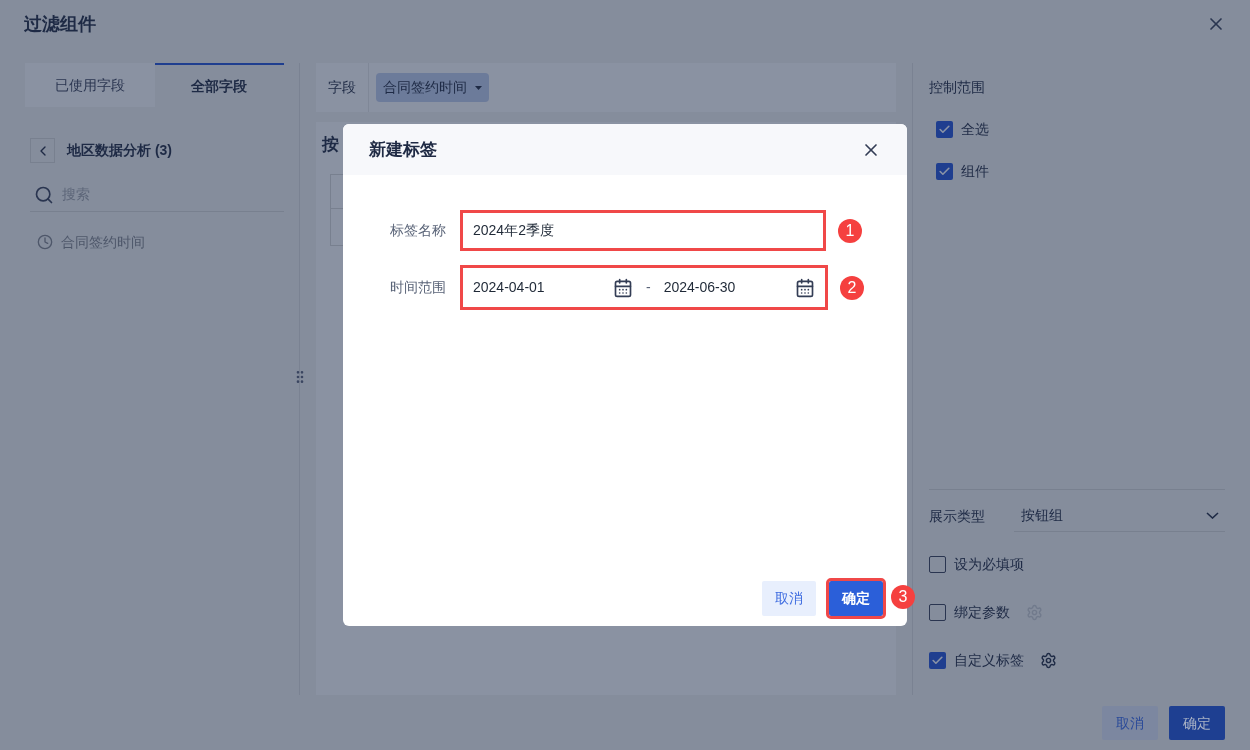 The width and height of the screenshot is (1250, 750). What do you see at coordinates (850, 230) in the screenshot?
I see `step-number: 1` at bounding box center [850, 230].